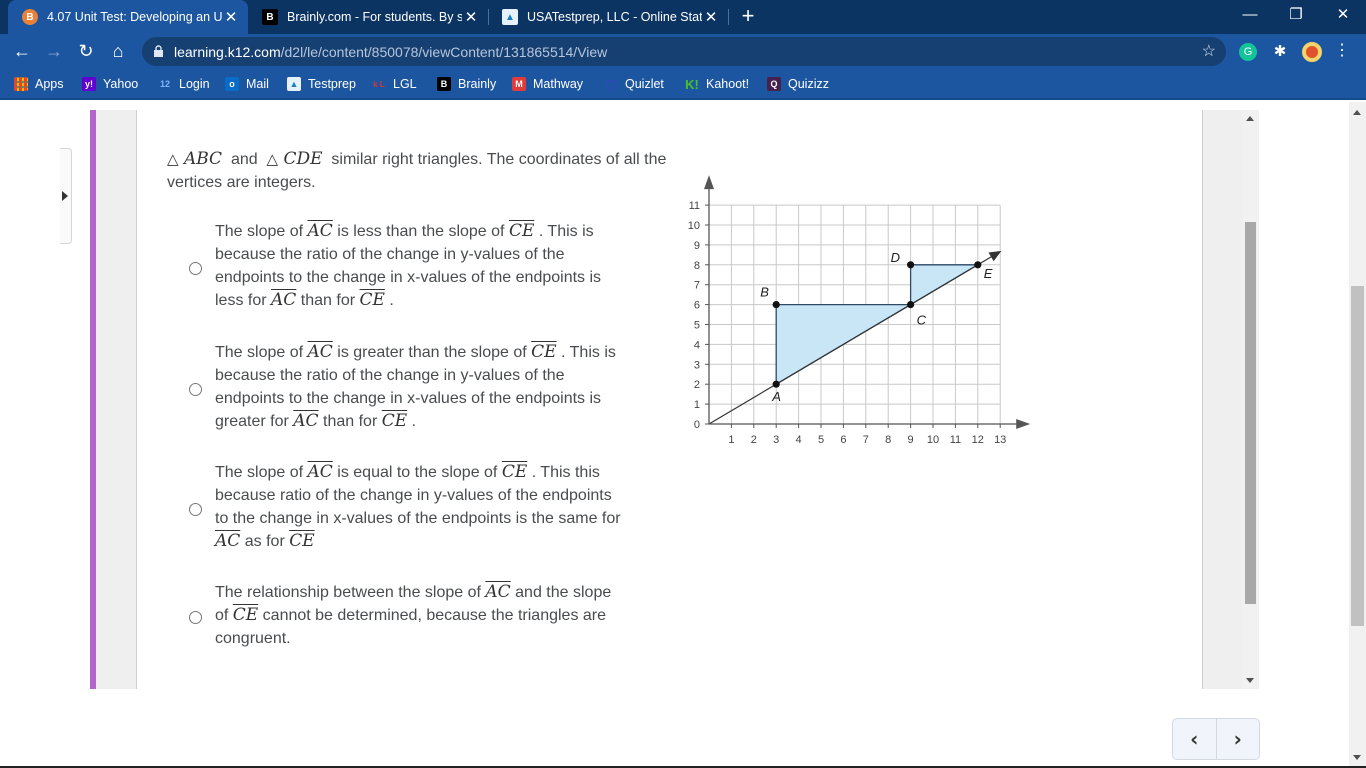 The height and width of the screenshot is (768, 1366). Describe the element at coordinates (1312, 52) in the screenshot. I see `profile-avatar` at that location.